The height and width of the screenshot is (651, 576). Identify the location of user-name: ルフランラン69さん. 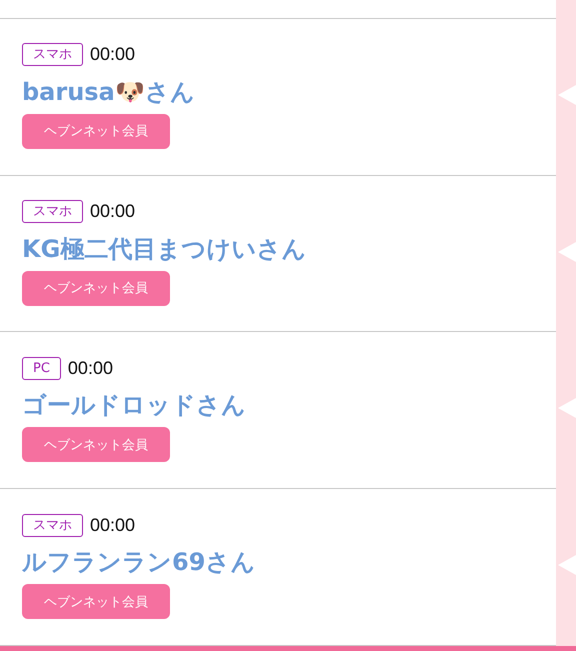
(289, 562).